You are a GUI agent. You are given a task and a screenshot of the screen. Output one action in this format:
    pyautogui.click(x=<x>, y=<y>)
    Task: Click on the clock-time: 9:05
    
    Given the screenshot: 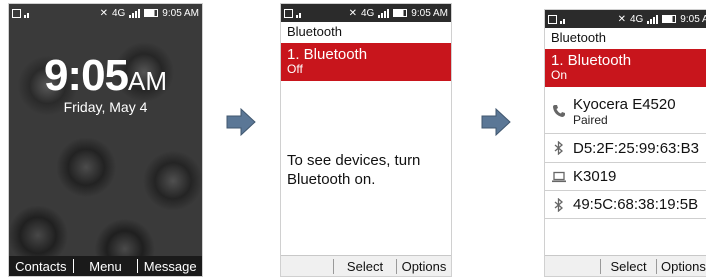 What is the action you would take?
    pyautogui.click(x=86, y=75)
    